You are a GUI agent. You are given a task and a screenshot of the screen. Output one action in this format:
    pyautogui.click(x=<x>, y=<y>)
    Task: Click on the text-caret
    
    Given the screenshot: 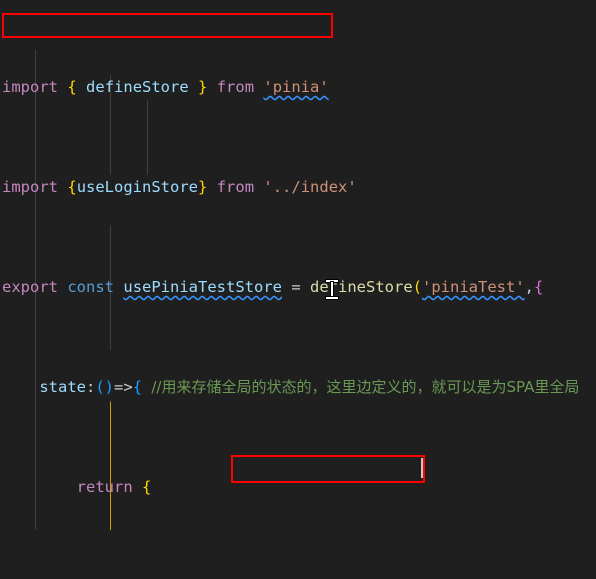 What is the action you would take?
    pyautogui.click(x=422, y=468)
    